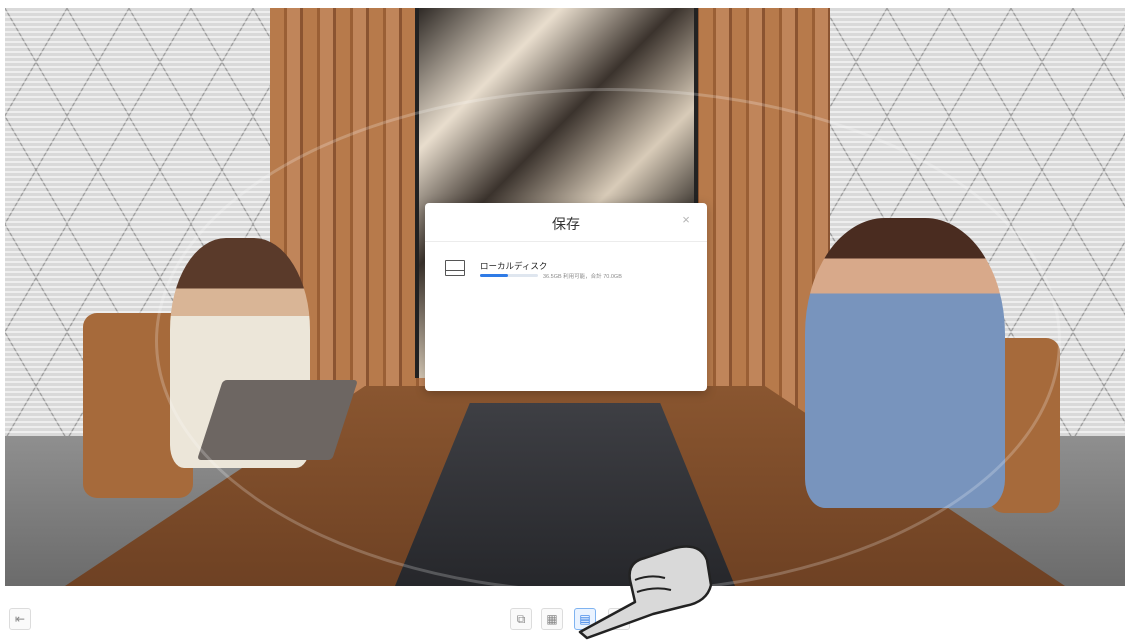  I want to click on disk-usage-text: 36.5GB 利用可能，合計 70.0GB, so click(582, 277).